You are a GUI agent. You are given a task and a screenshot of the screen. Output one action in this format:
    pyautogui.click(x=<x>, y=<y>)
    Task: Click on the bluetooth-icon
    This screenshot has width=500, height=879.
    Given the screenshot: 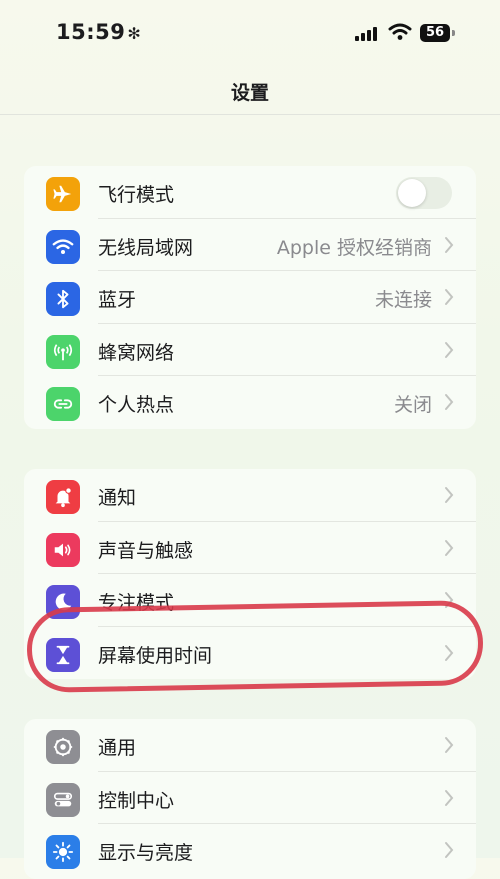 What is the action you would take?
    pyautogui.click(x=63, y=299)
    